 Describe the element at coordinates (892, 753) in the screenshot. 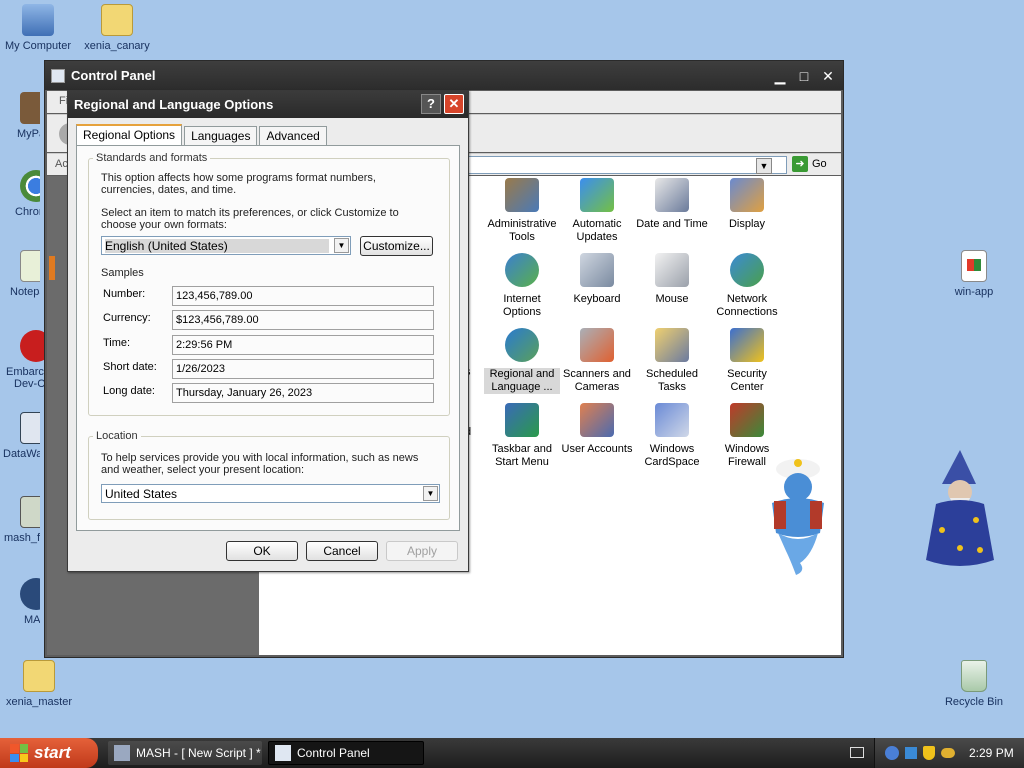

I see `tray-genie-icon` at that location.